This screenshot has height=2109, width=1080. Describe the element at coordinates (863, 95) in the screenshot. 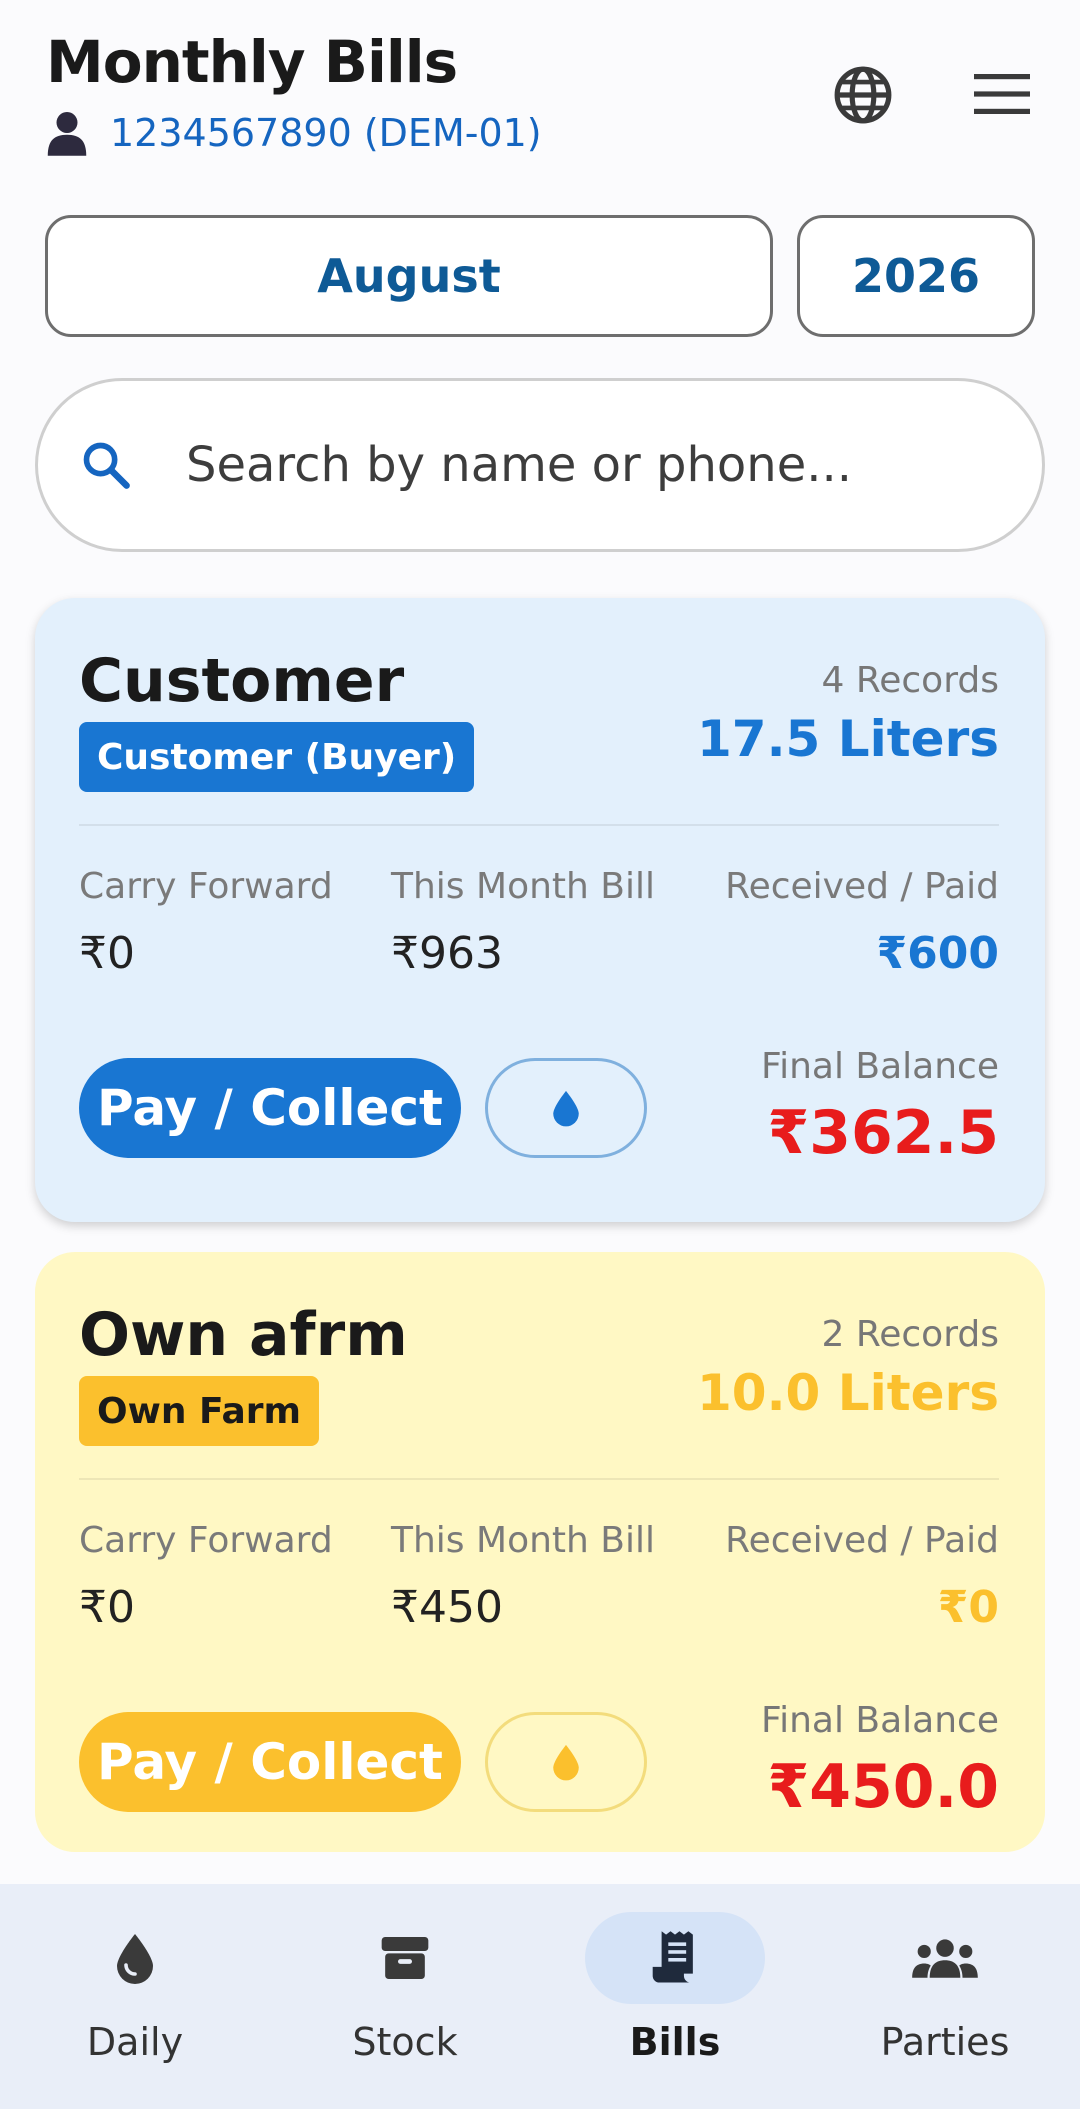

I see `globe-icon` at that location.